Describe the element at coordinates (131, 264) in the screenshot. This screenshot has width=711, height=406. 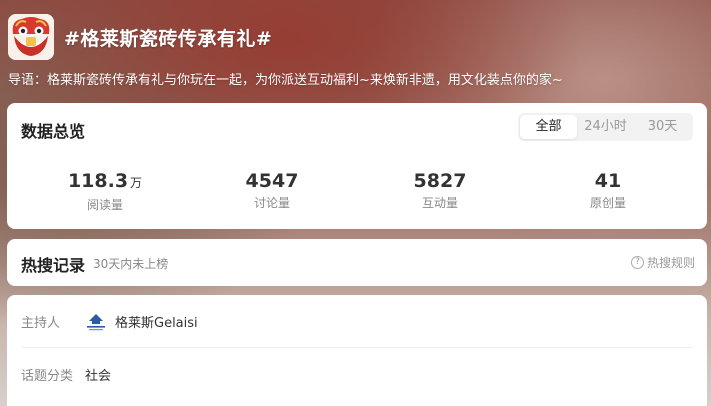
I see `hot-search-status: 30天内未上榜` at that location.